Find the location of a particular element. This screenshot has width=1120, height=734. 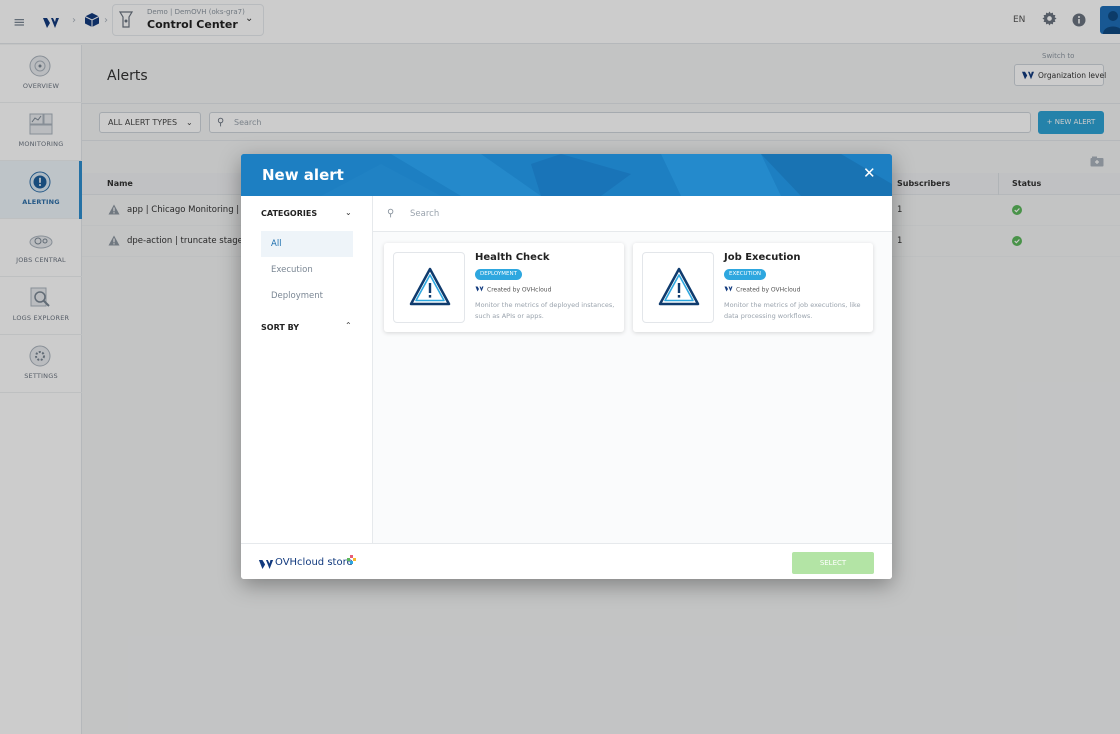

template-search-input: ⚲ Search is located at coordinates (632, 214).